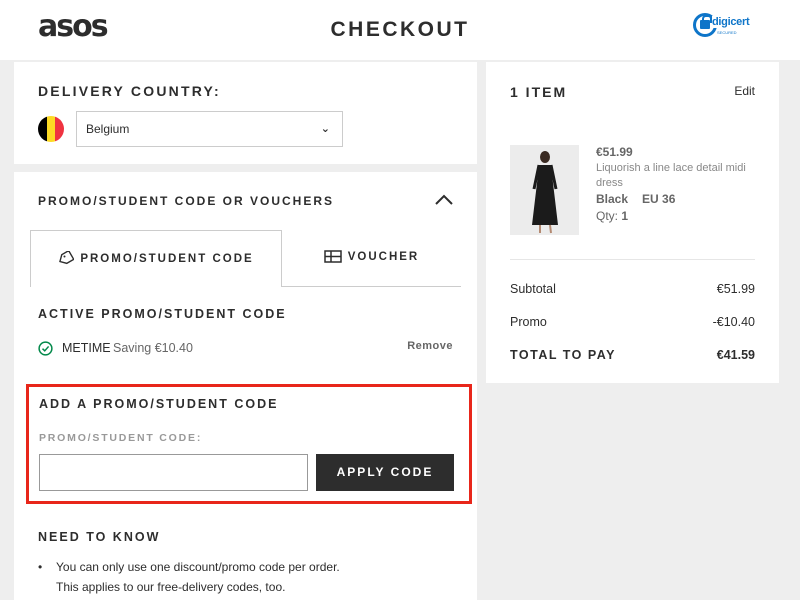 The width and height of the screenshot is (800, 600). I want to click on tab-voucher: VOUCHER, so click(371, 258).